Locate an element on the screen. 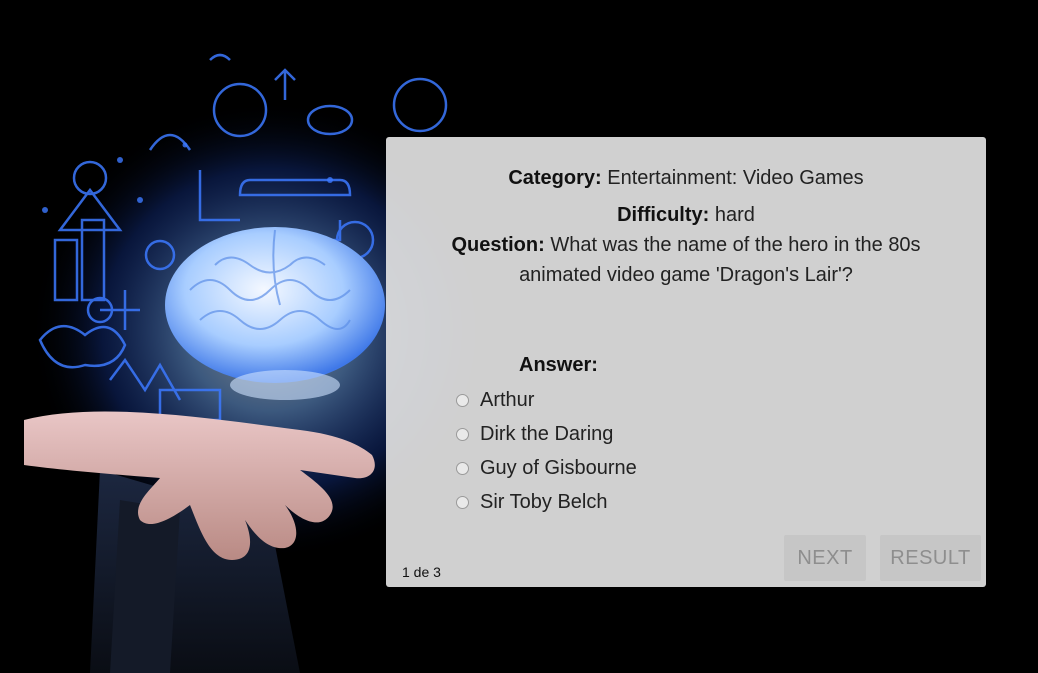 The image size is (1038, 673). difficulty-line: Difficulty: hard is located at coordinates (686, 215).